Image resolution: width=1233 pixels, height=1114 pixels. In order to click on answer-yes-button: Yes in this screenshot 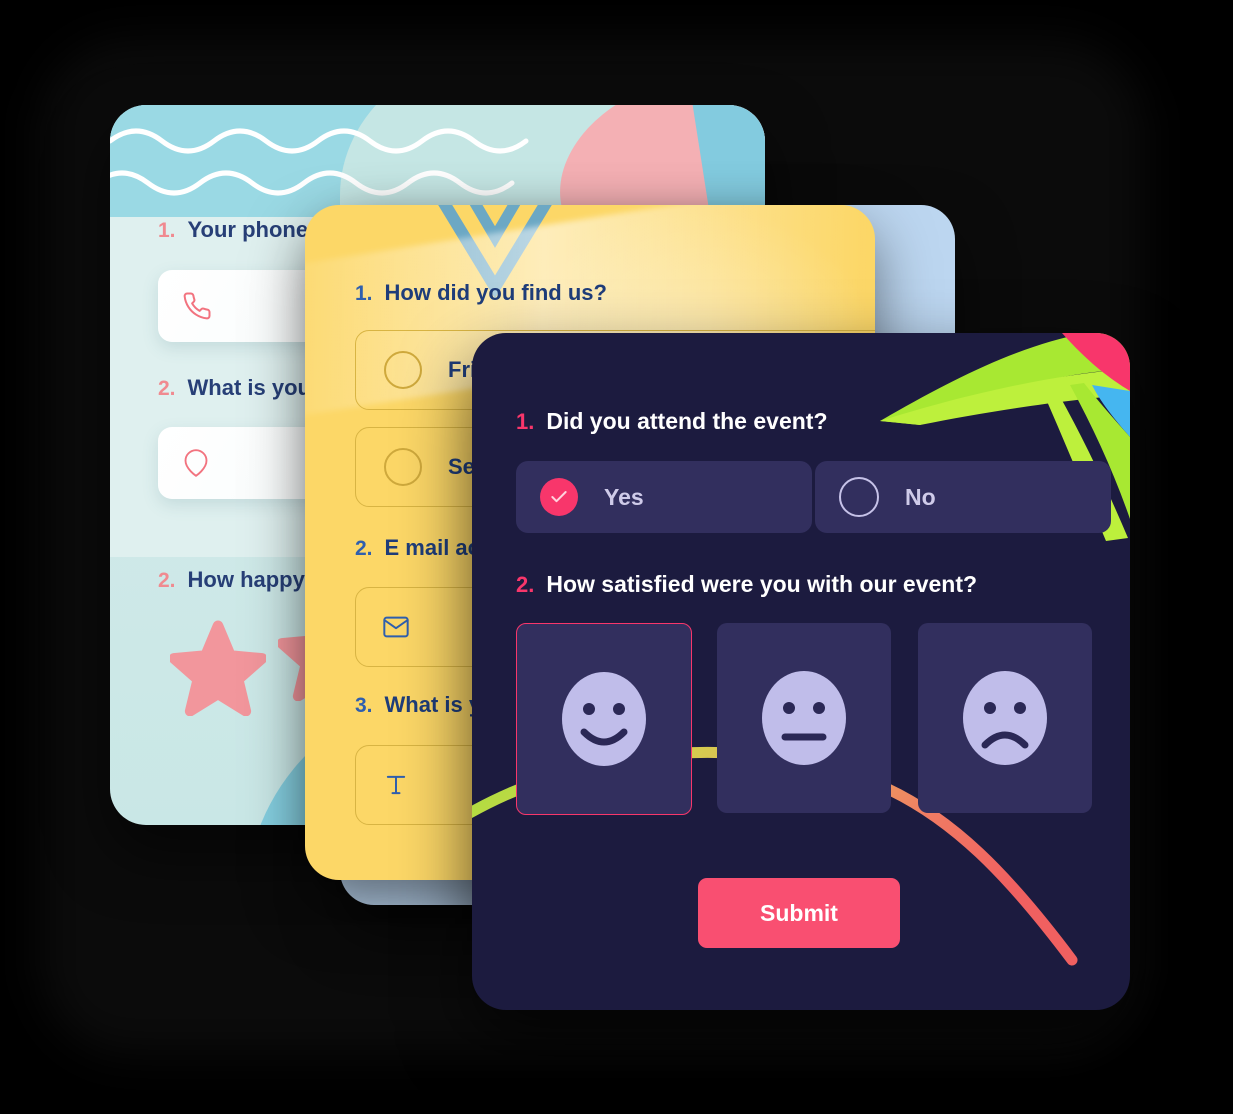, I will do `click(664, 497)`.